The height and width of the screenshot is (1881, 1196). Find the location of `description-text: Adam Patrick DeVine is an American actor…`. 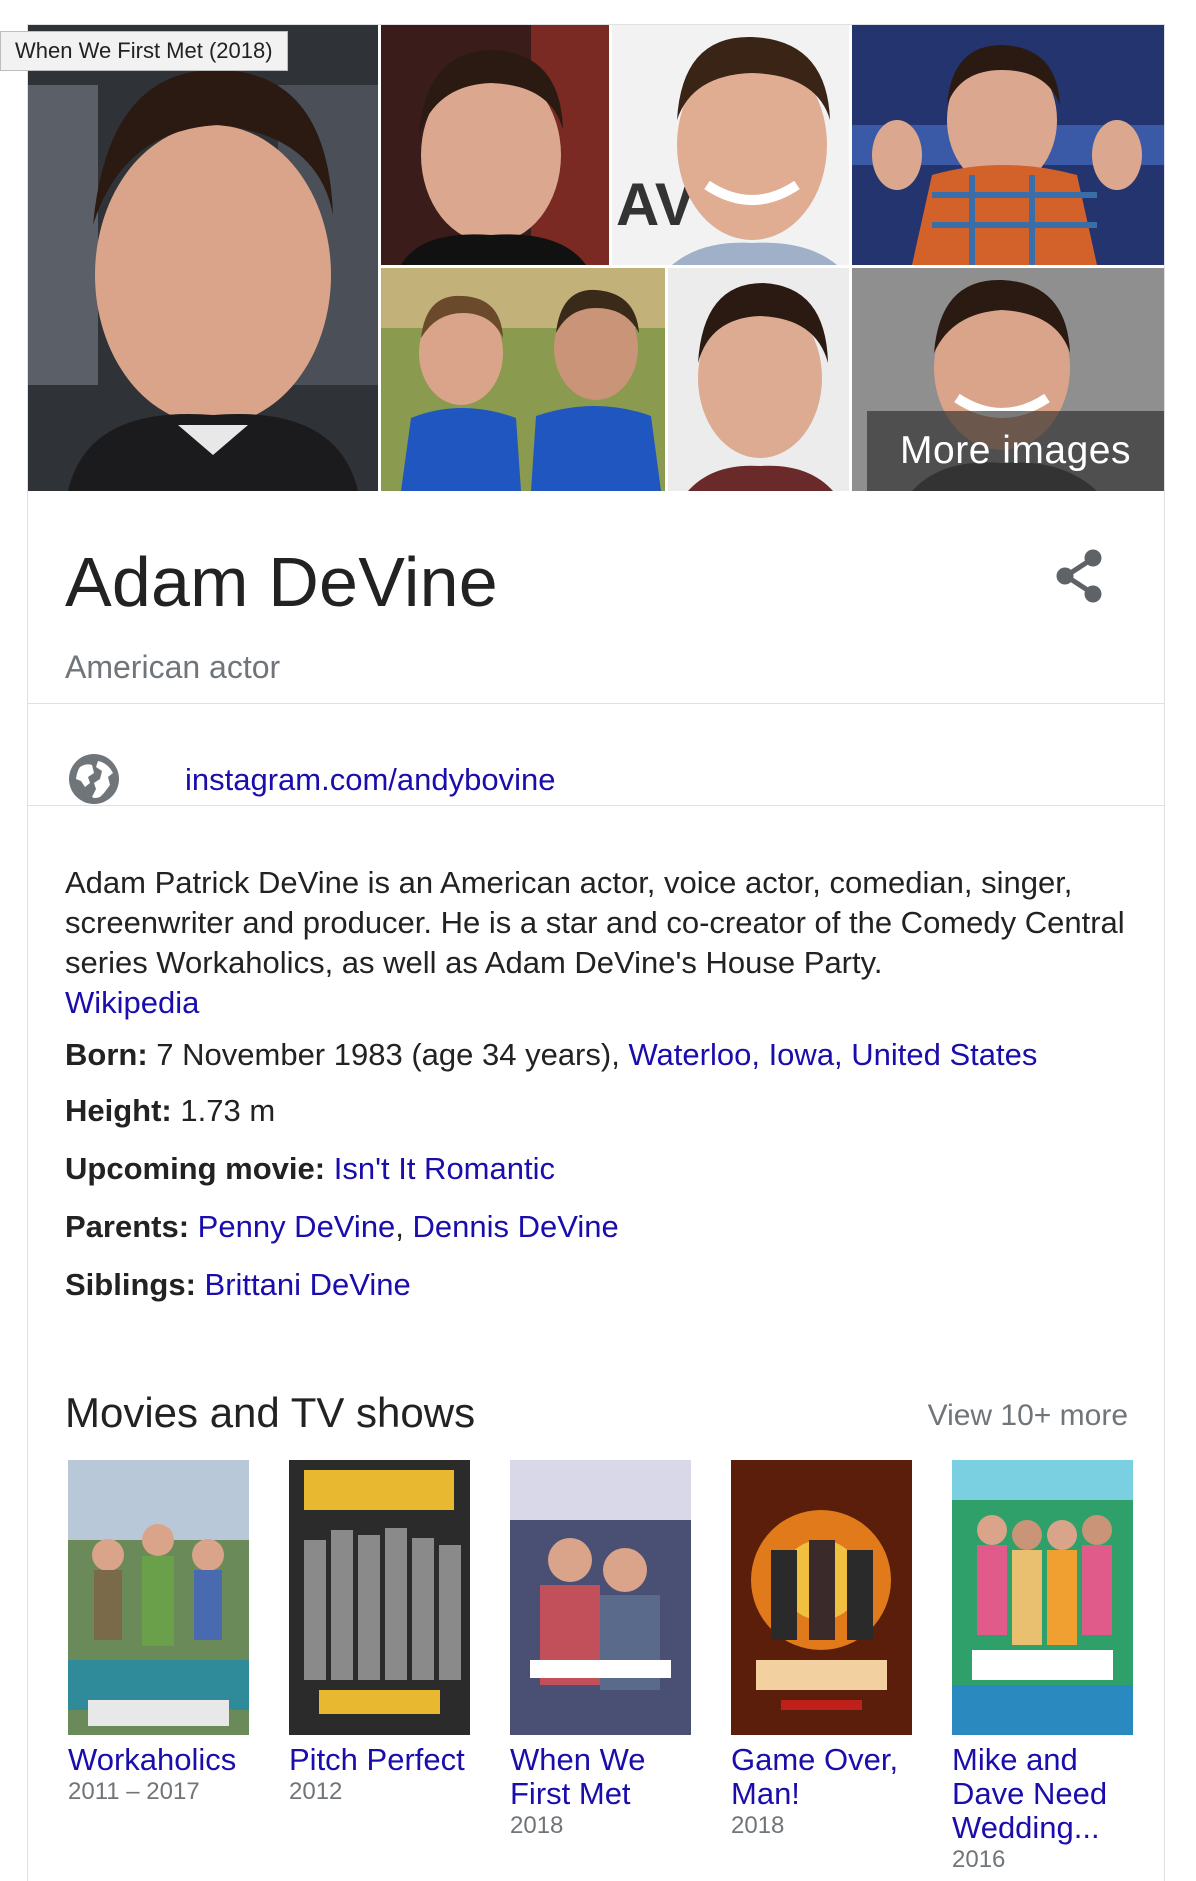

description-text: Adam Patrick DeVine is an American actor… is located at coordinates (595, 922).